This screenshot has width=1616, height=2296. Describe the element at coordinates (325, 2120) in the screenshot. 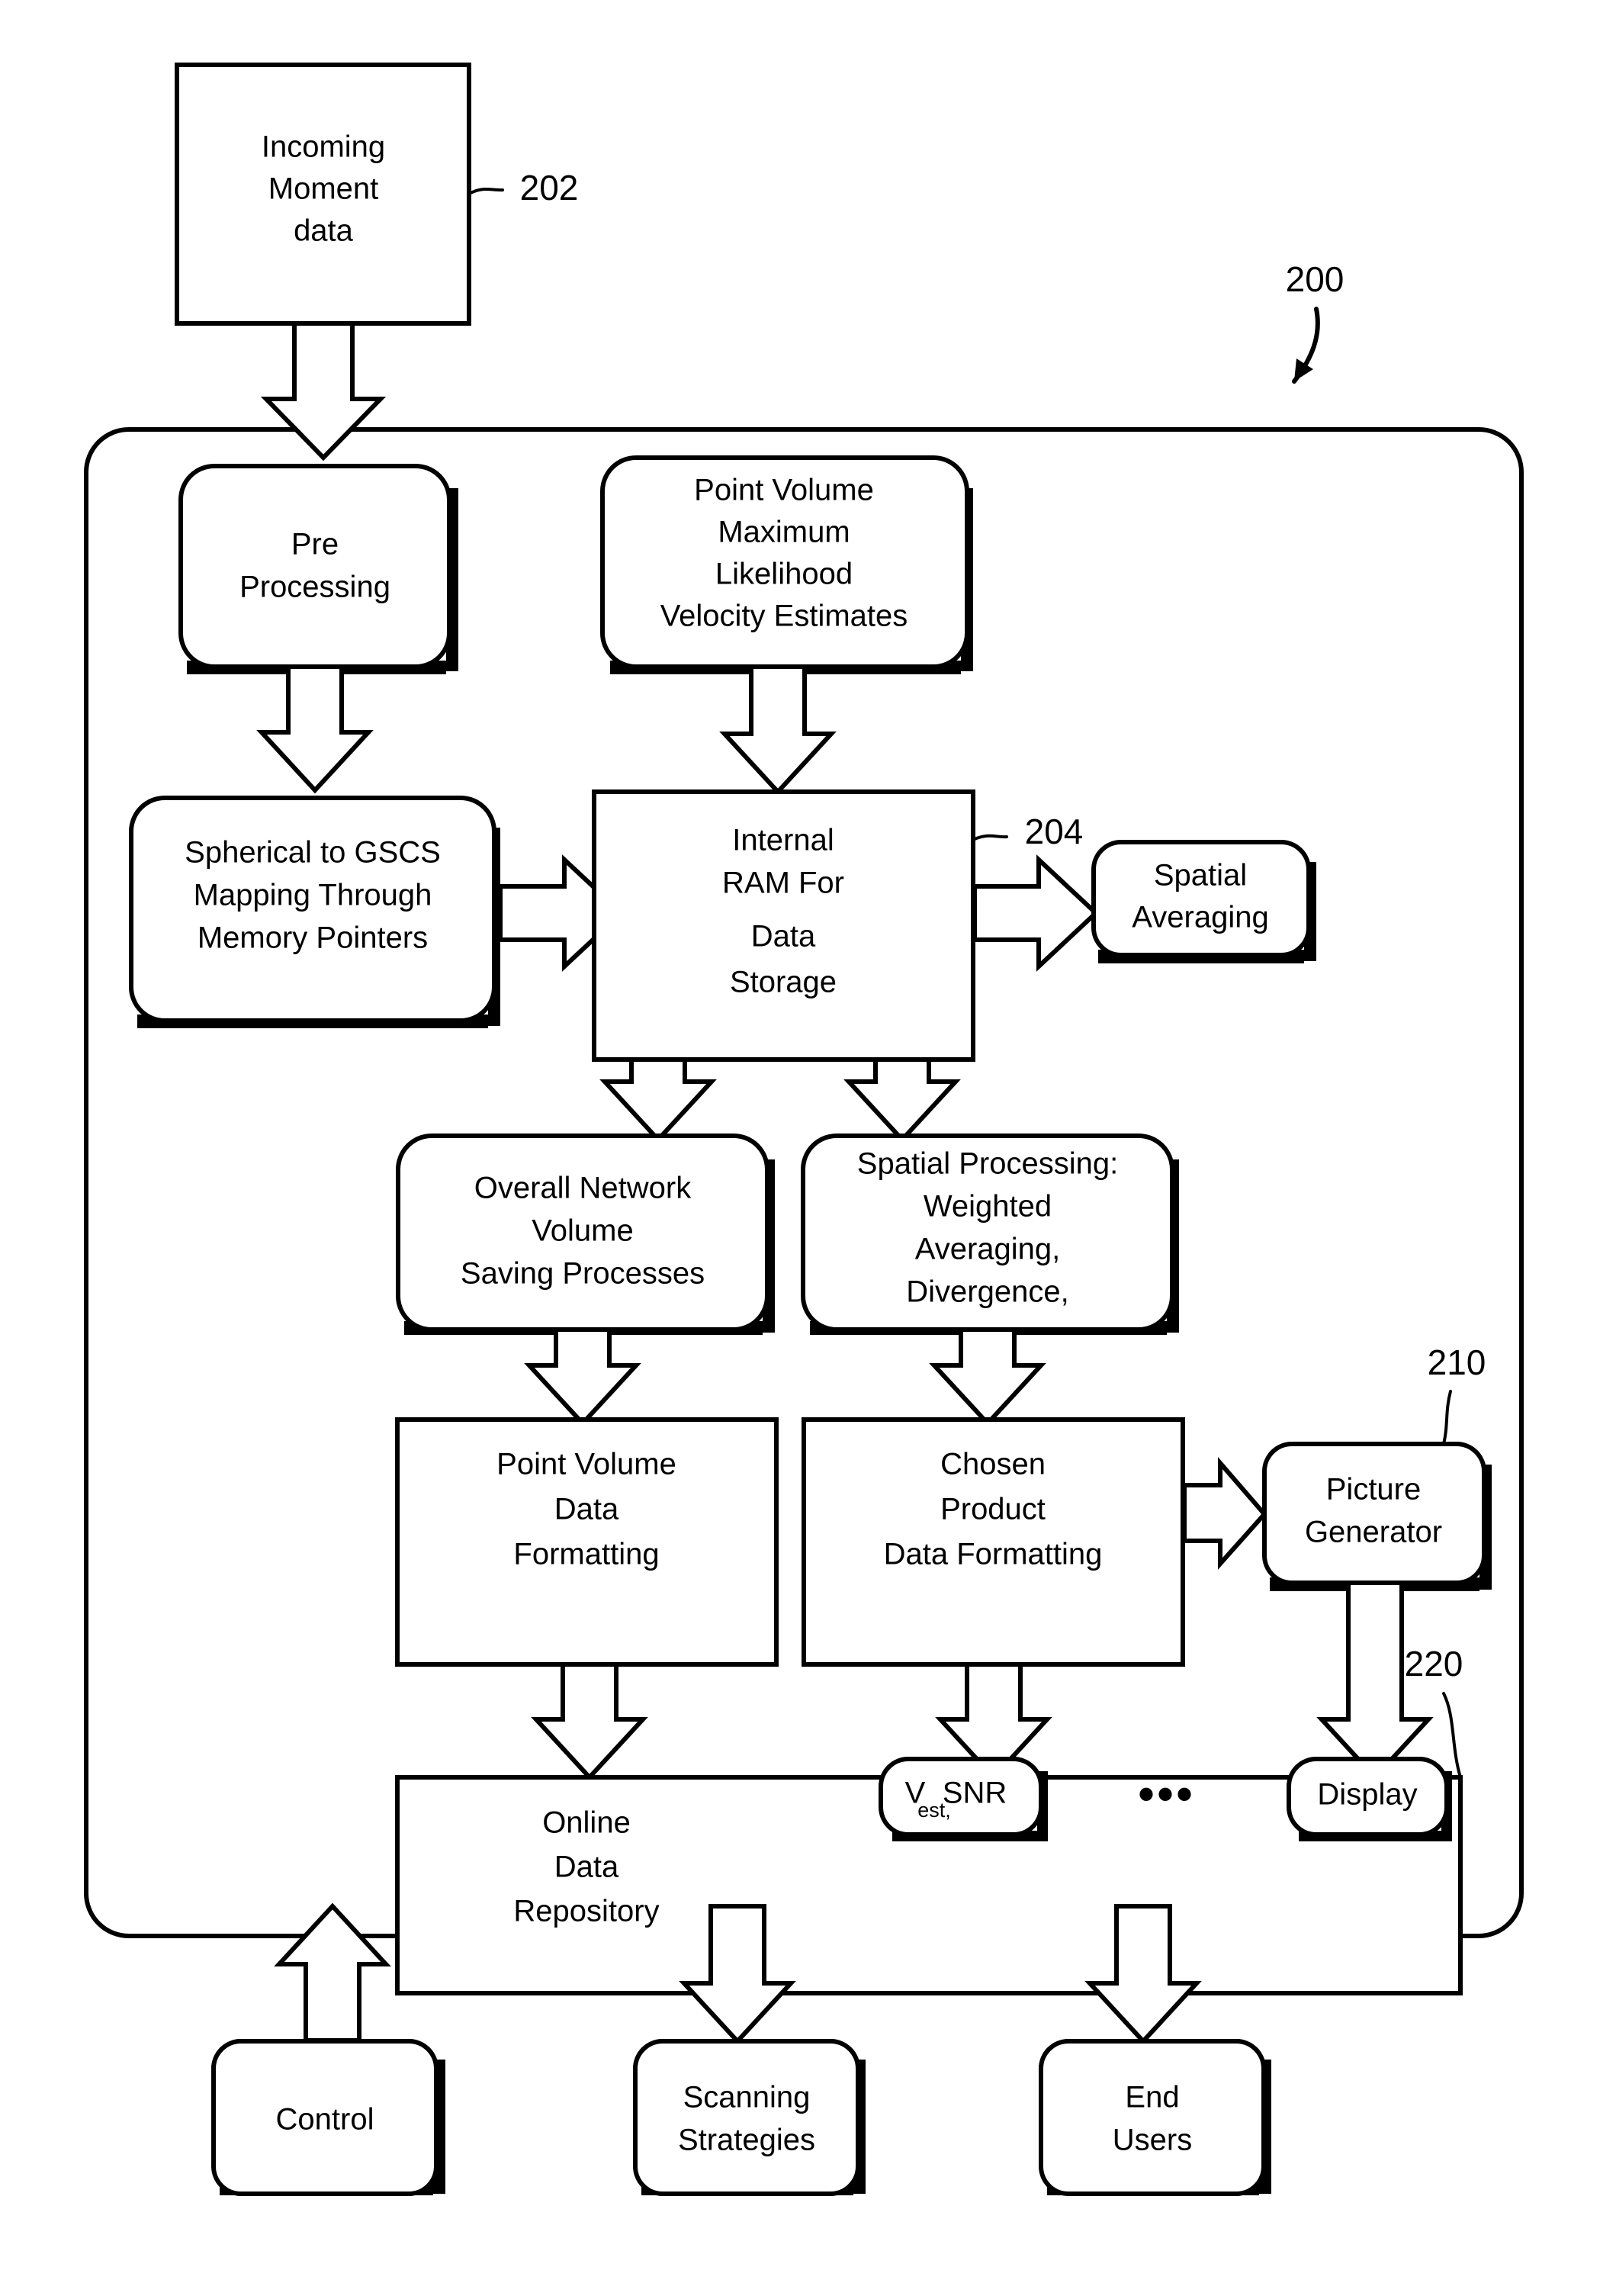

I see `node-label-control: Control` at that location.